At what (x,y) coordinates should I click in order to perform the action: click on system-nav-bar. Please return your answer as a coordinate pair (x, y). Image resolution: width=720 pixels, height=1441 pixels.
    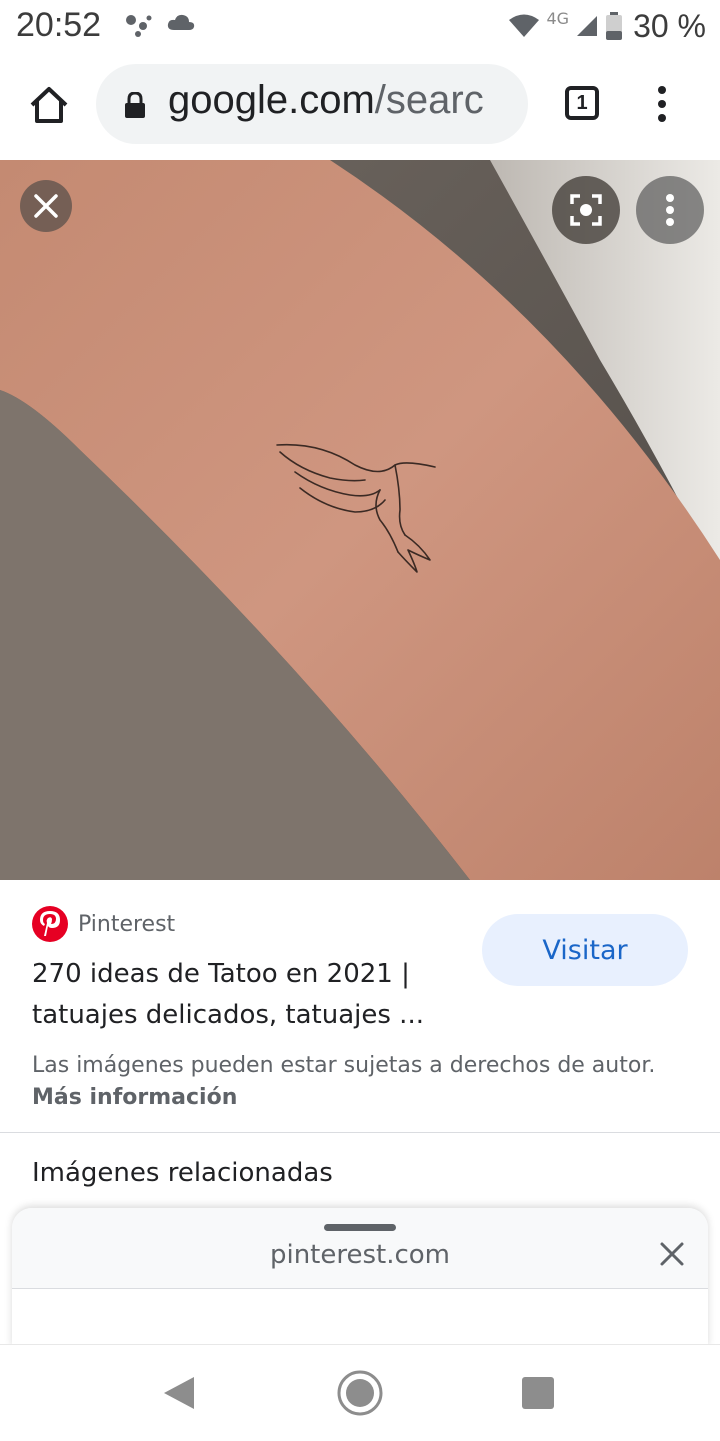
    Looking at the image, I should click on (360, 1392).